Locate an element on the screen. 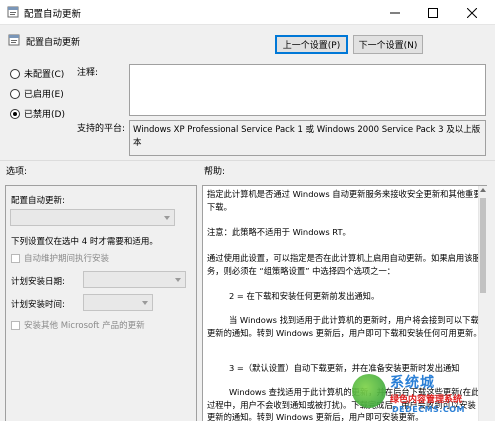  maximize-button is located at coordinates (433, 12).